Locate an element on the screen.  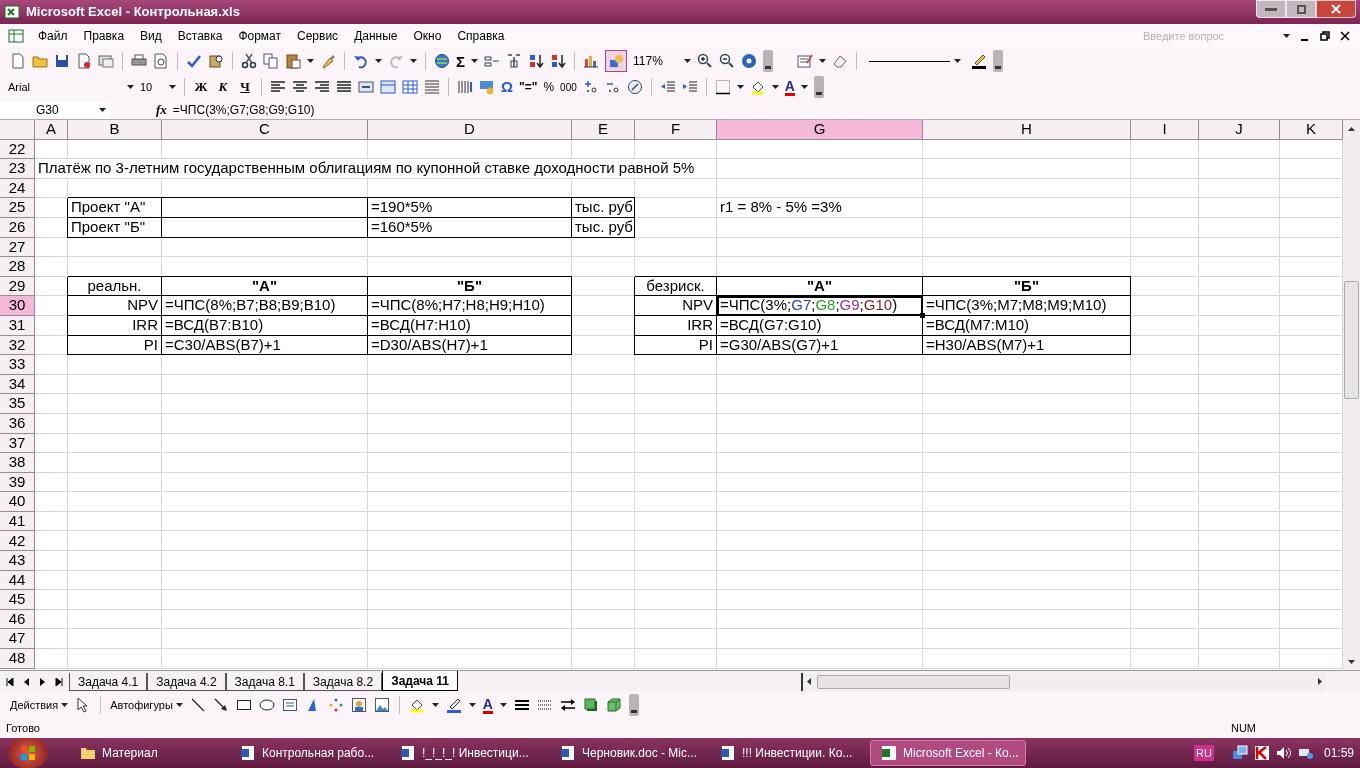
close-button is located at coordinates (1336, 9).